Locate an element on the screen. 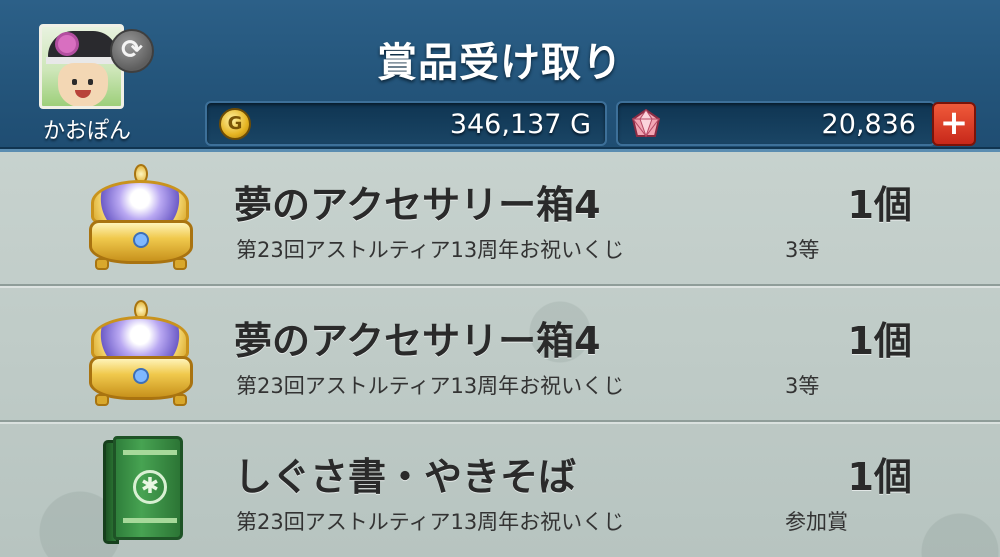 This screenshot has width=1000, height=557. player-avatar is located at coordinates (81, 66).